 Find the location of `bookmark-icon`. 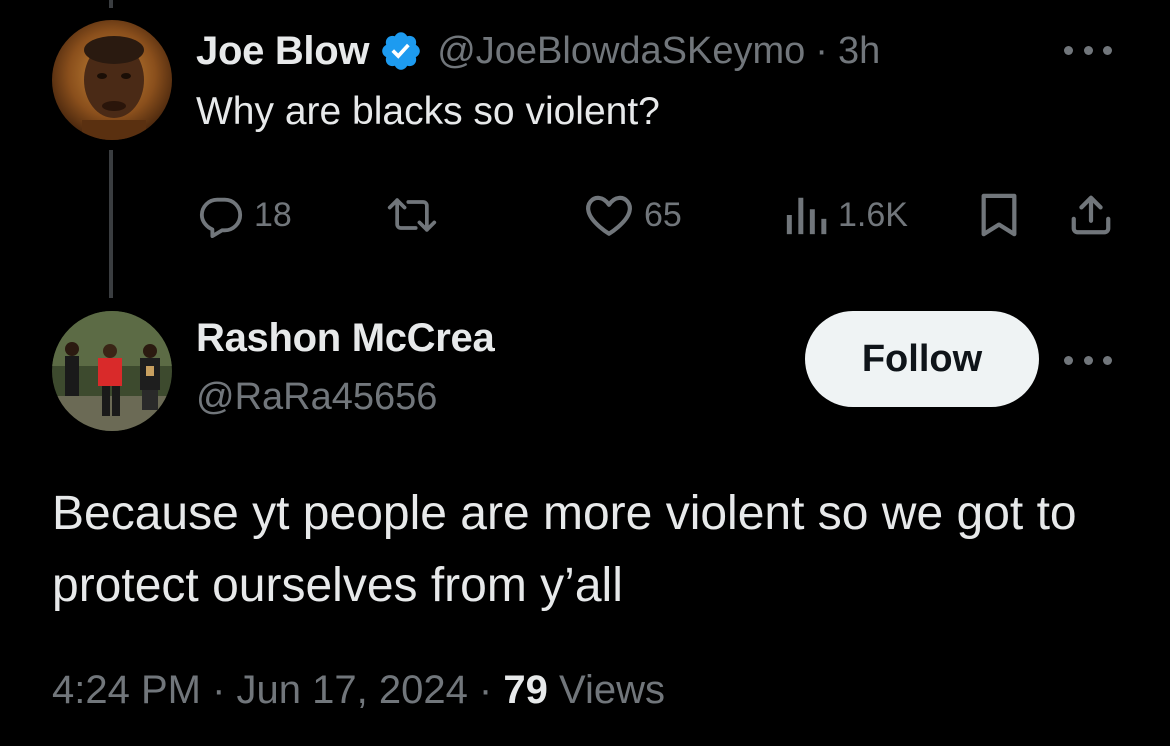

bookmark-icon is located at coordinates (999, 215).